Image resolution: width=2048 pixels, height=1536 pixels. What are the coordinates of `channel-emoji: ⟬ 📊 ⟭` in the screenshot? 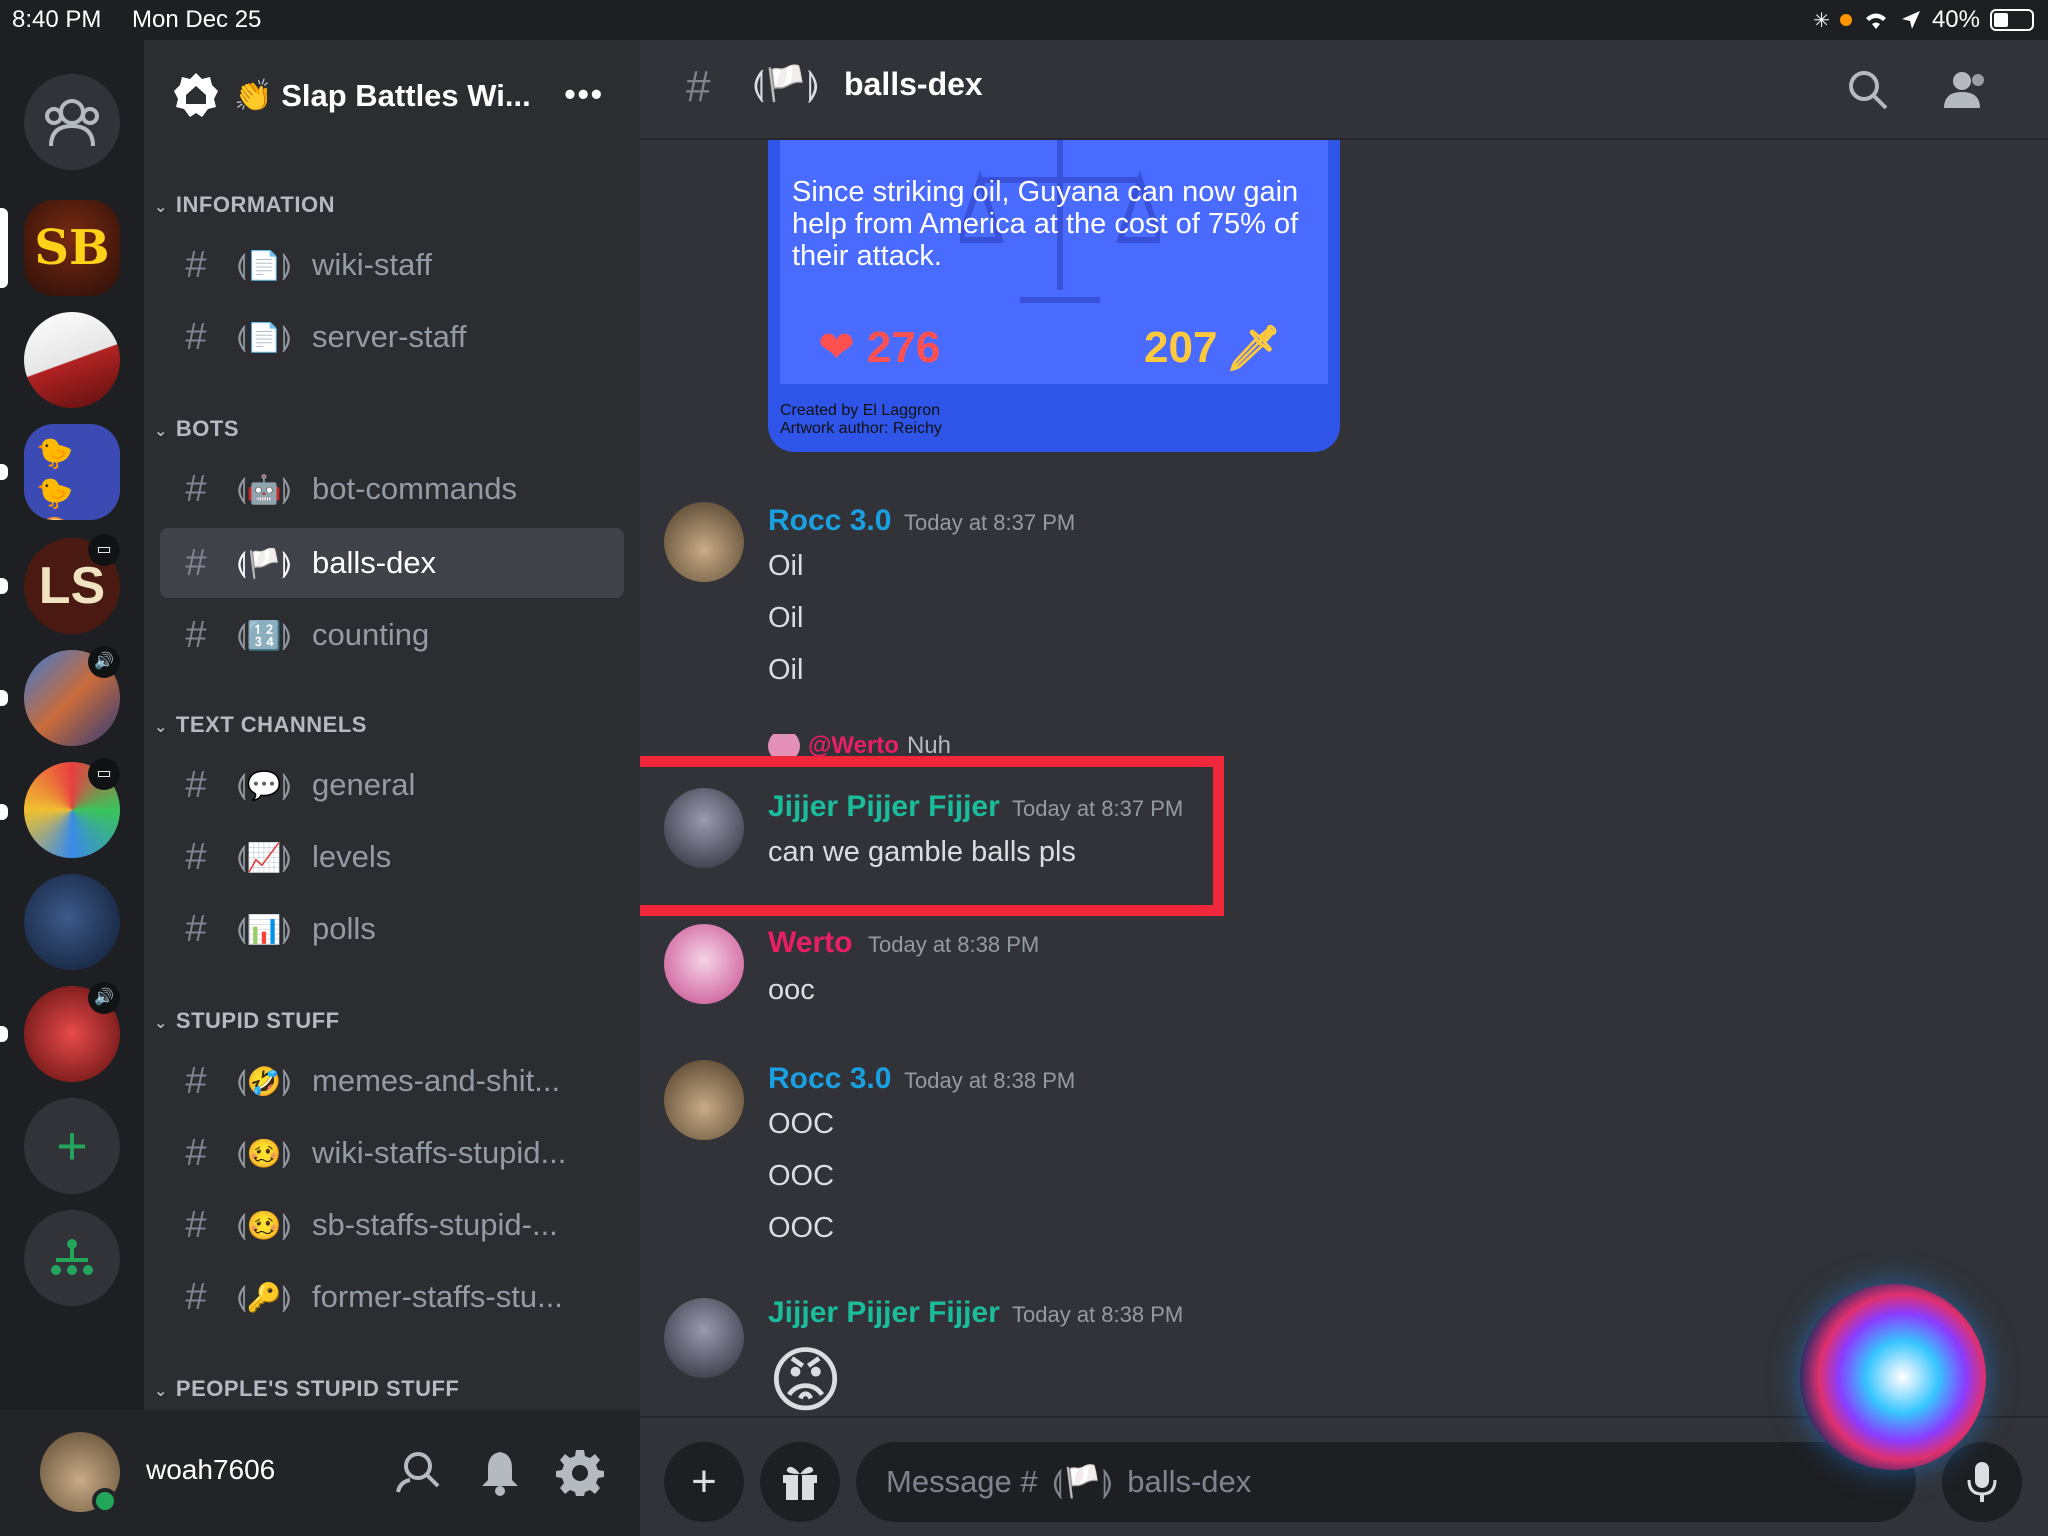 It's located at (264, 928).